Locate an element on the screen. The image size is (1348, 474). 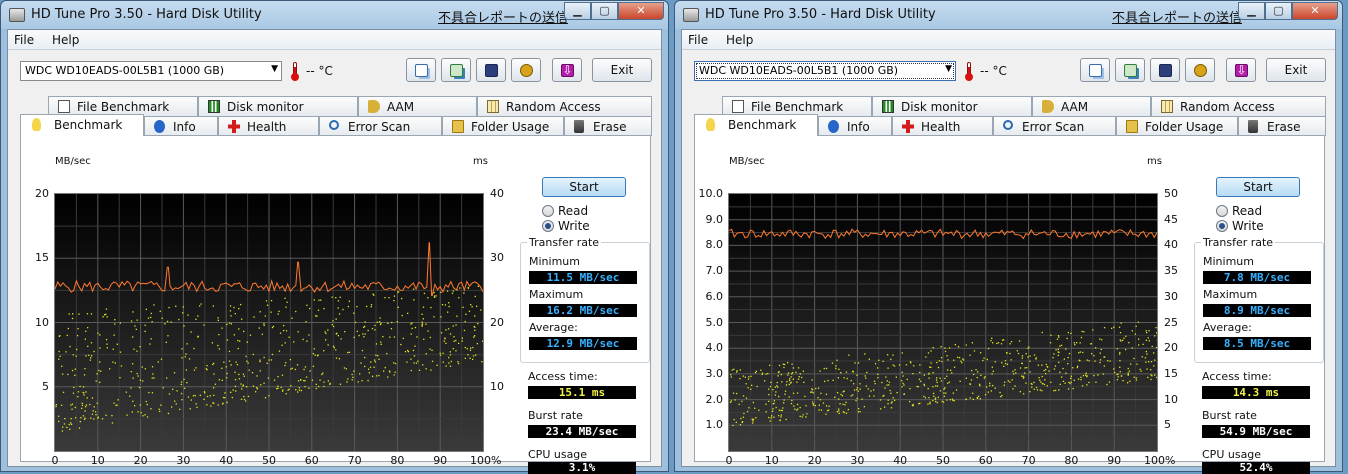
average-label: Average: is located at coordinates (553, 327).